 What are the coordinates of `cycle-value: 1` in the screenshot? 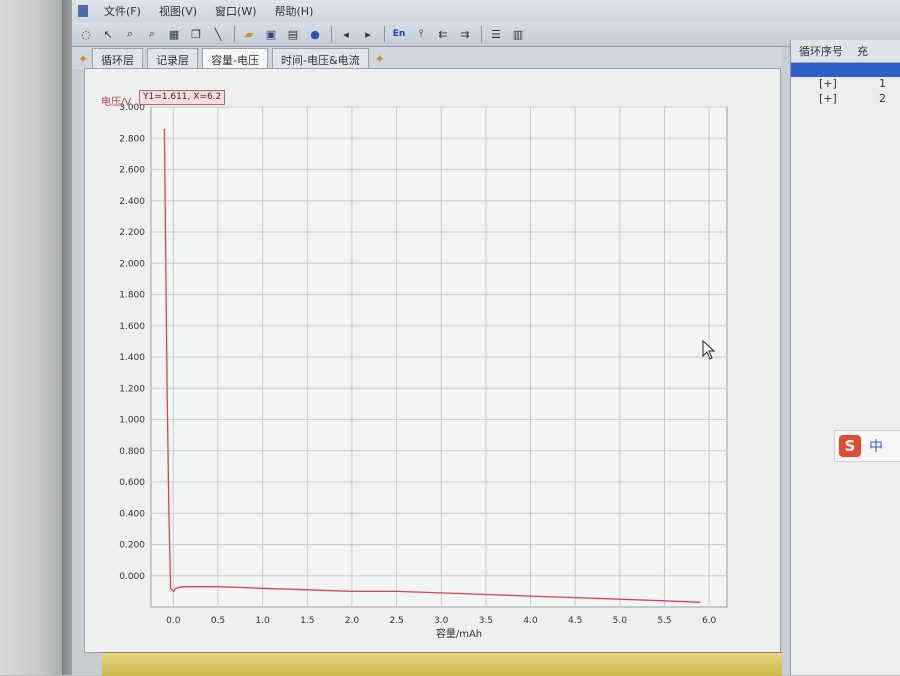 It's located at (882, 83).